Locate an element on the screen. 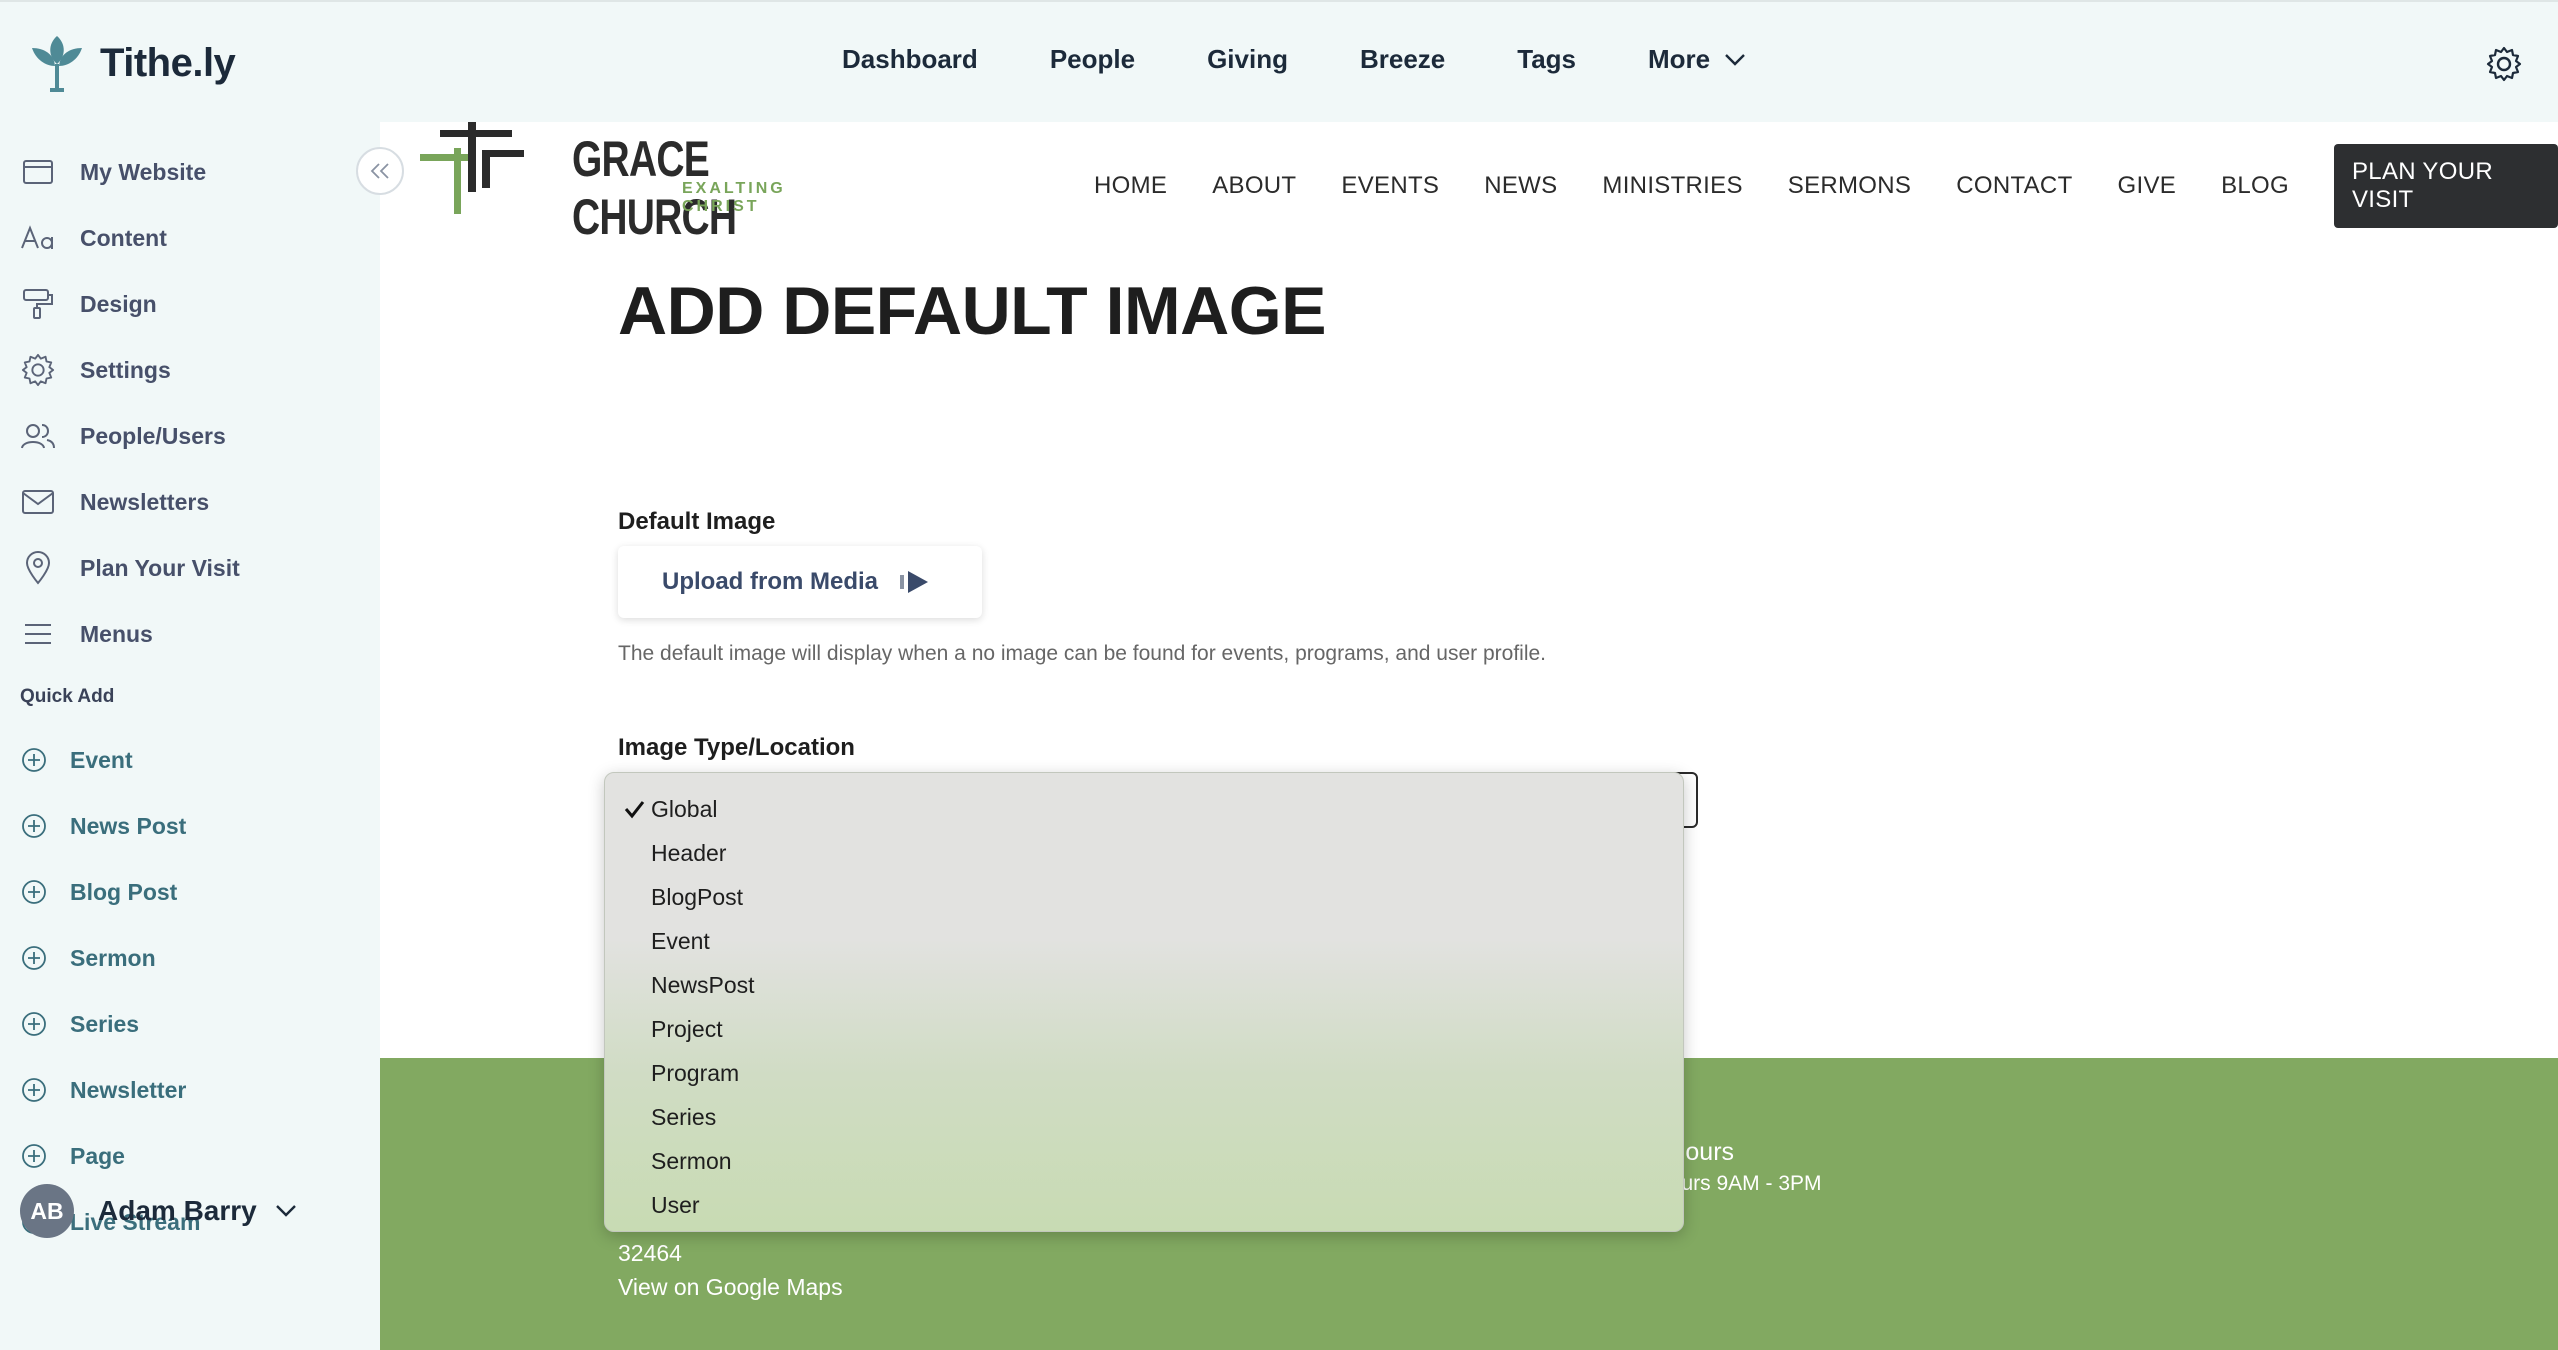  nav-giving: Giving is located at coordinates (1247, 59).